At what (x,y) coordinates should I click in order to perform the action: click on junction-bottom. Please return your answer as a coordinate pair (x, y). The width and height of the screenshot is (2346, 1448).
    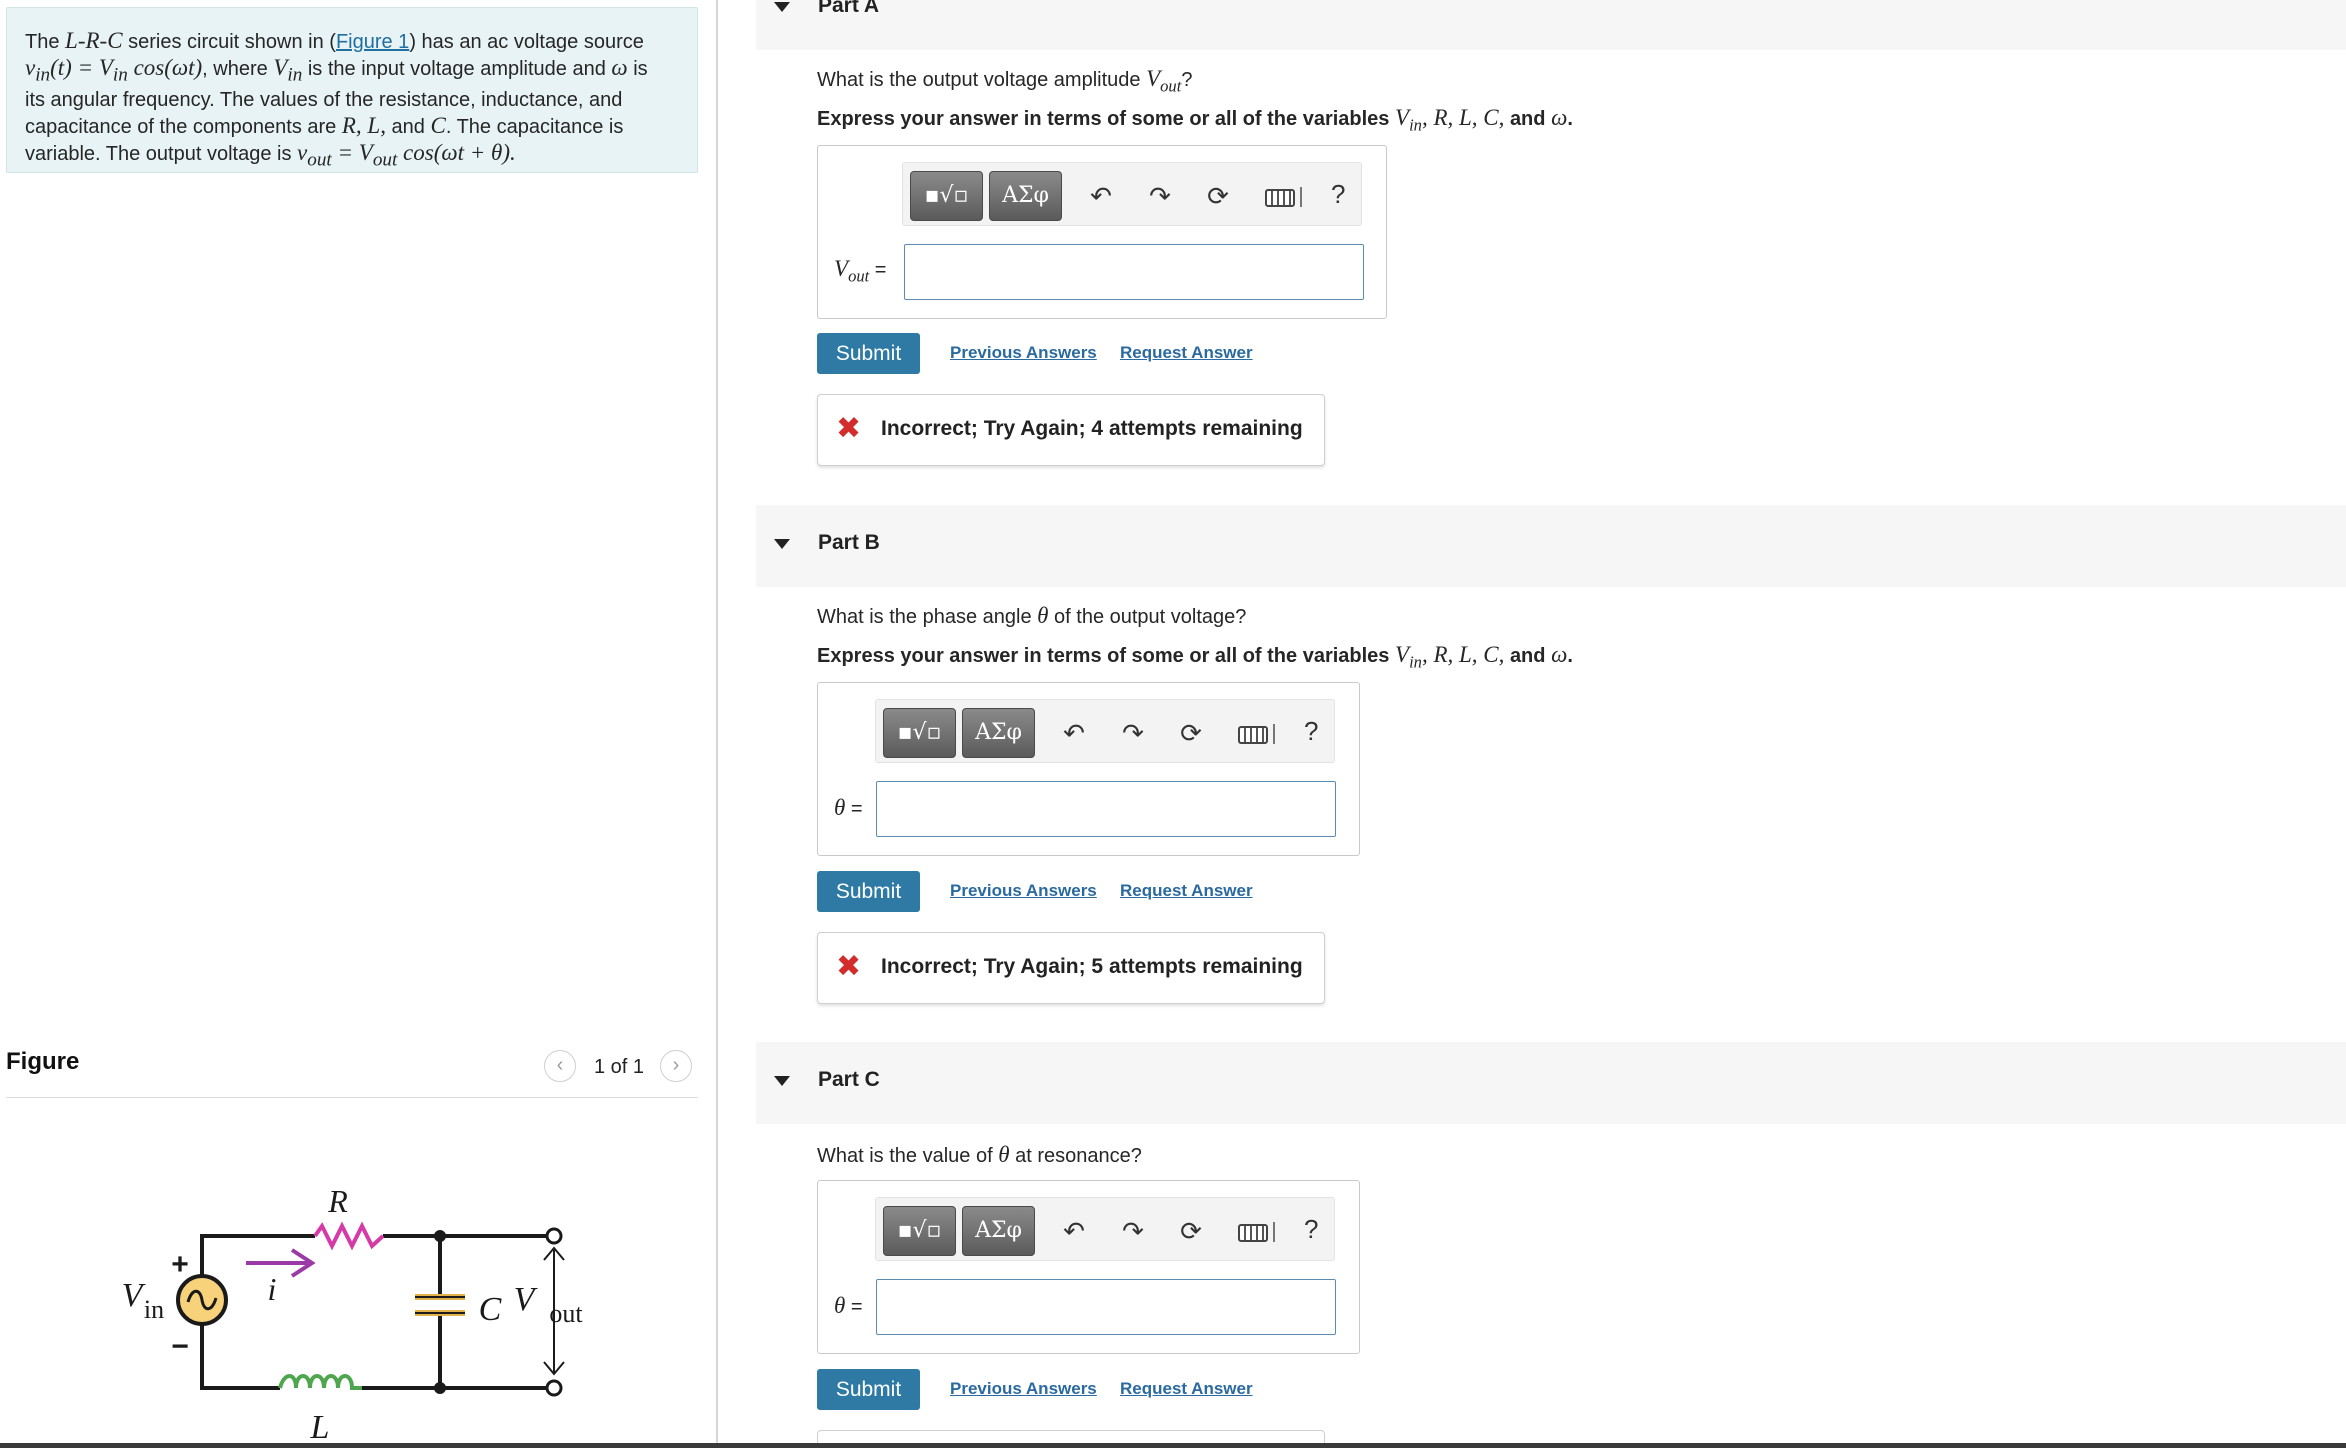
    Looking at the image, I should click on (440, 1388).